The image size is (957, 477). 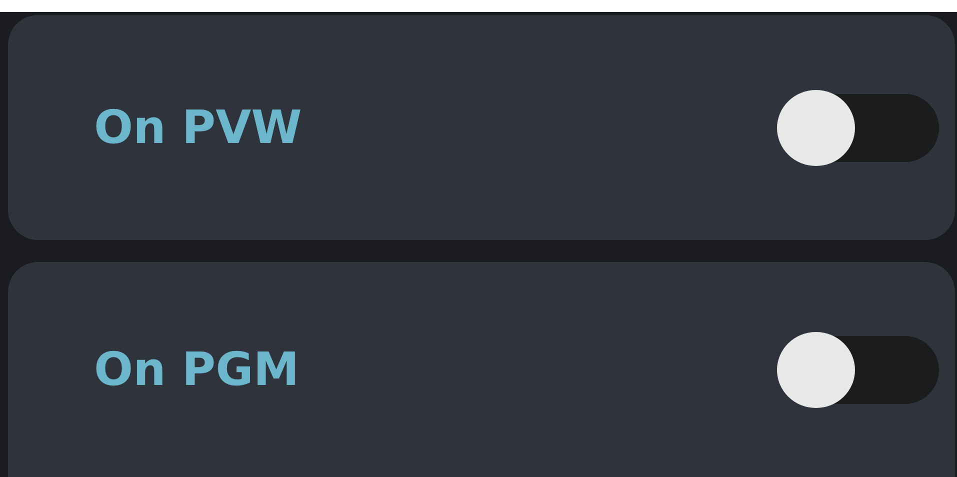 What do you see at coordinates (197, 369) in the screenshot?
I see `setting-label: On PGM` at bounding box center [197, 369].